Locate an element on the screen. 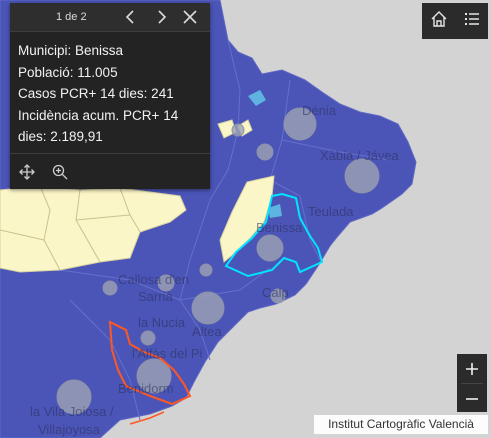  home-button is located at coordinates (438, 21).